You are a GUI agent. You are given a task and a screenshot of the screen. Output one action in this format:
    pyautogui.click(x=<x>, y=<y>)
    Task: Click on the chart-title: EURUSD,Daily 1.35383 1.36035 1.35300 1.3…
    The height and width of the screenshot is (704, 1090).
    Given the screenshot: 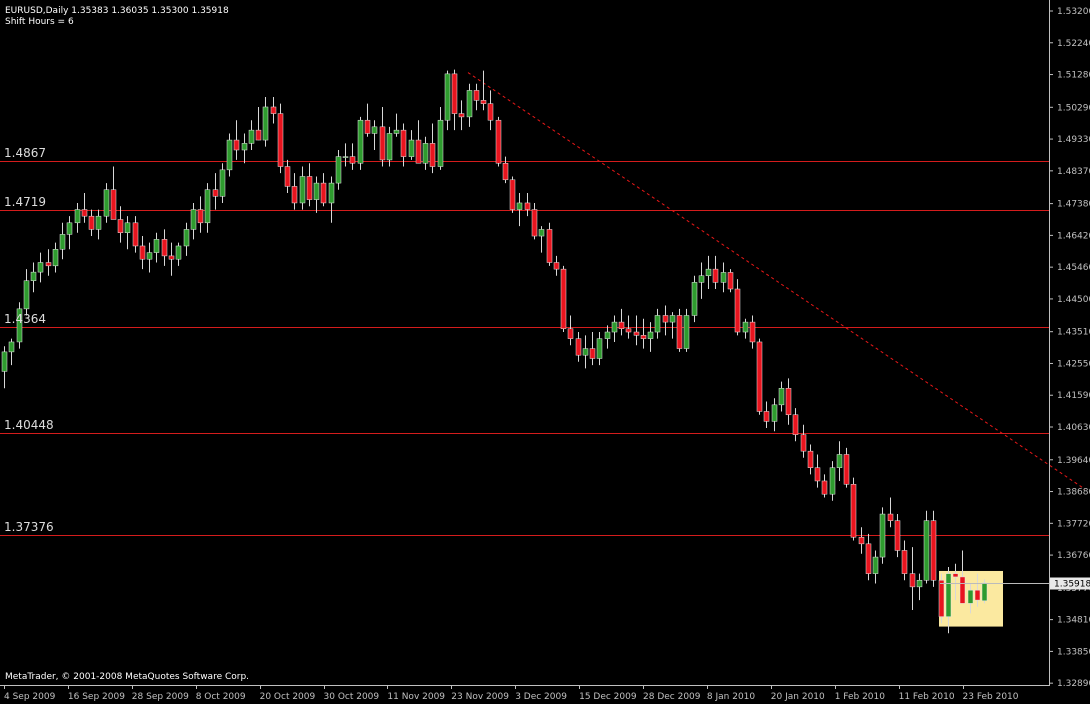 What is the action you would take?
    pyautogui.click(x=117, y=11)
    